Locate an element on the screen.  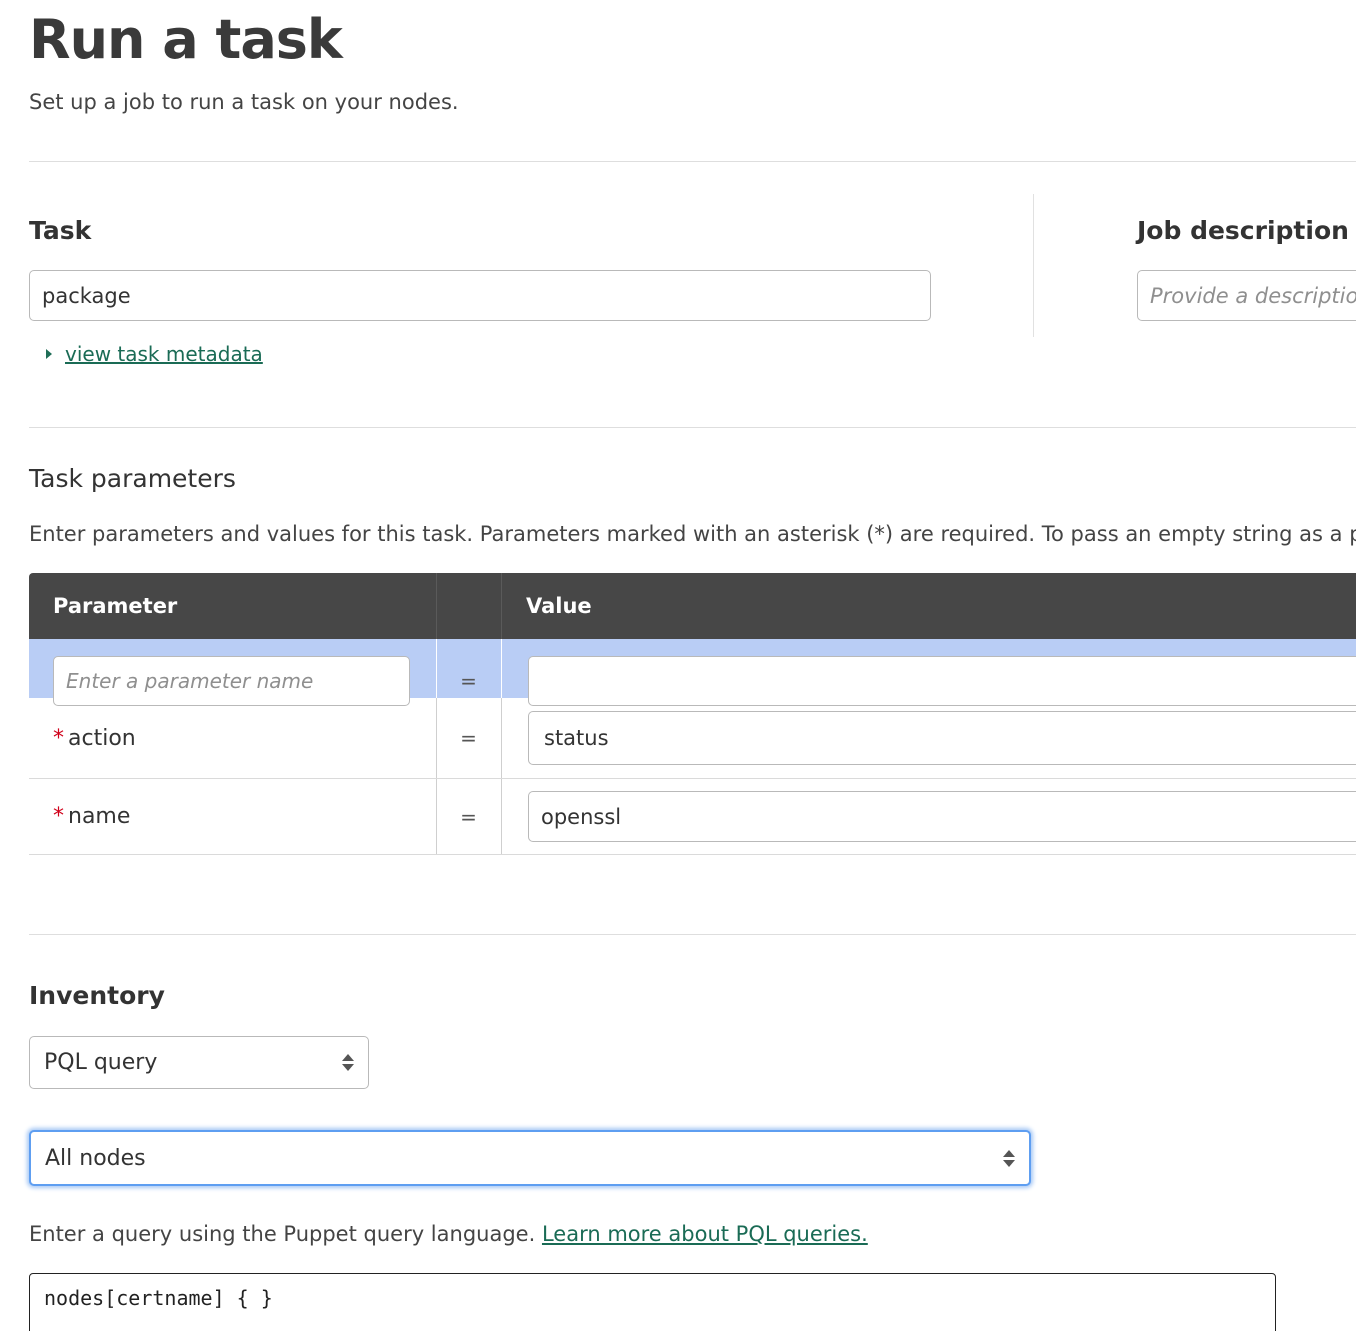
pql-query-value: All nodes is located at coordinates (95, 1158).